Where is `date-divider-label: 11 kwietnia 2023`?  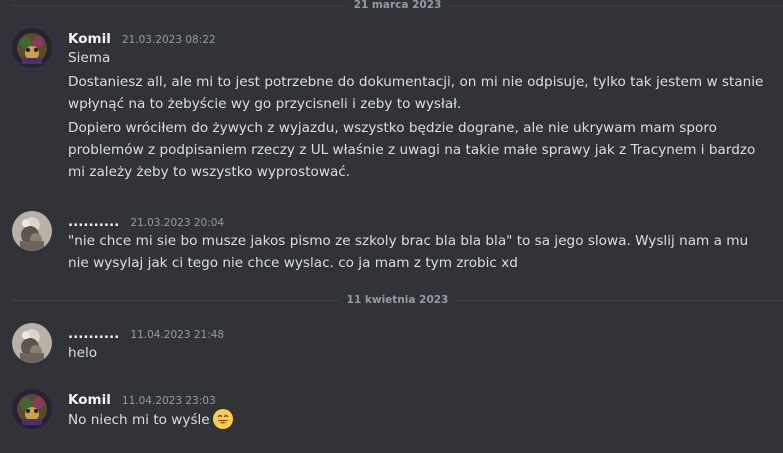 date-divider-label: 11 kwietnia 2023 is located at coordinates (397, 300).